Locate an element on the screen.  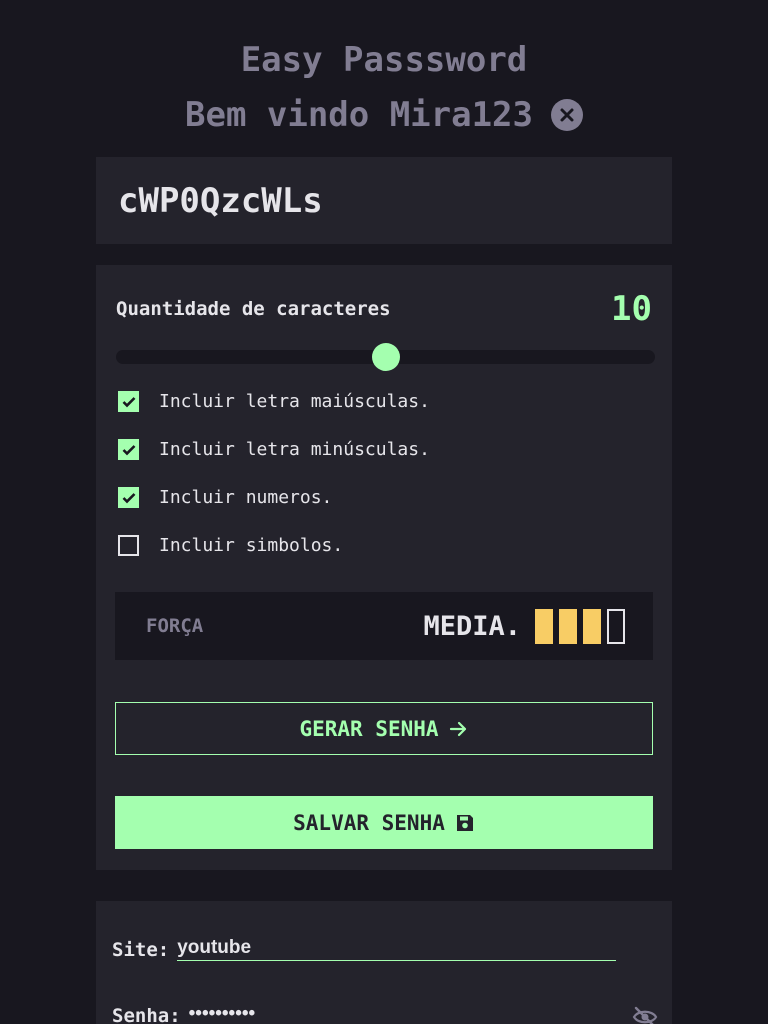
option-lowercase: Incluir letra minúsculas. is located at coordinates (274, 449).